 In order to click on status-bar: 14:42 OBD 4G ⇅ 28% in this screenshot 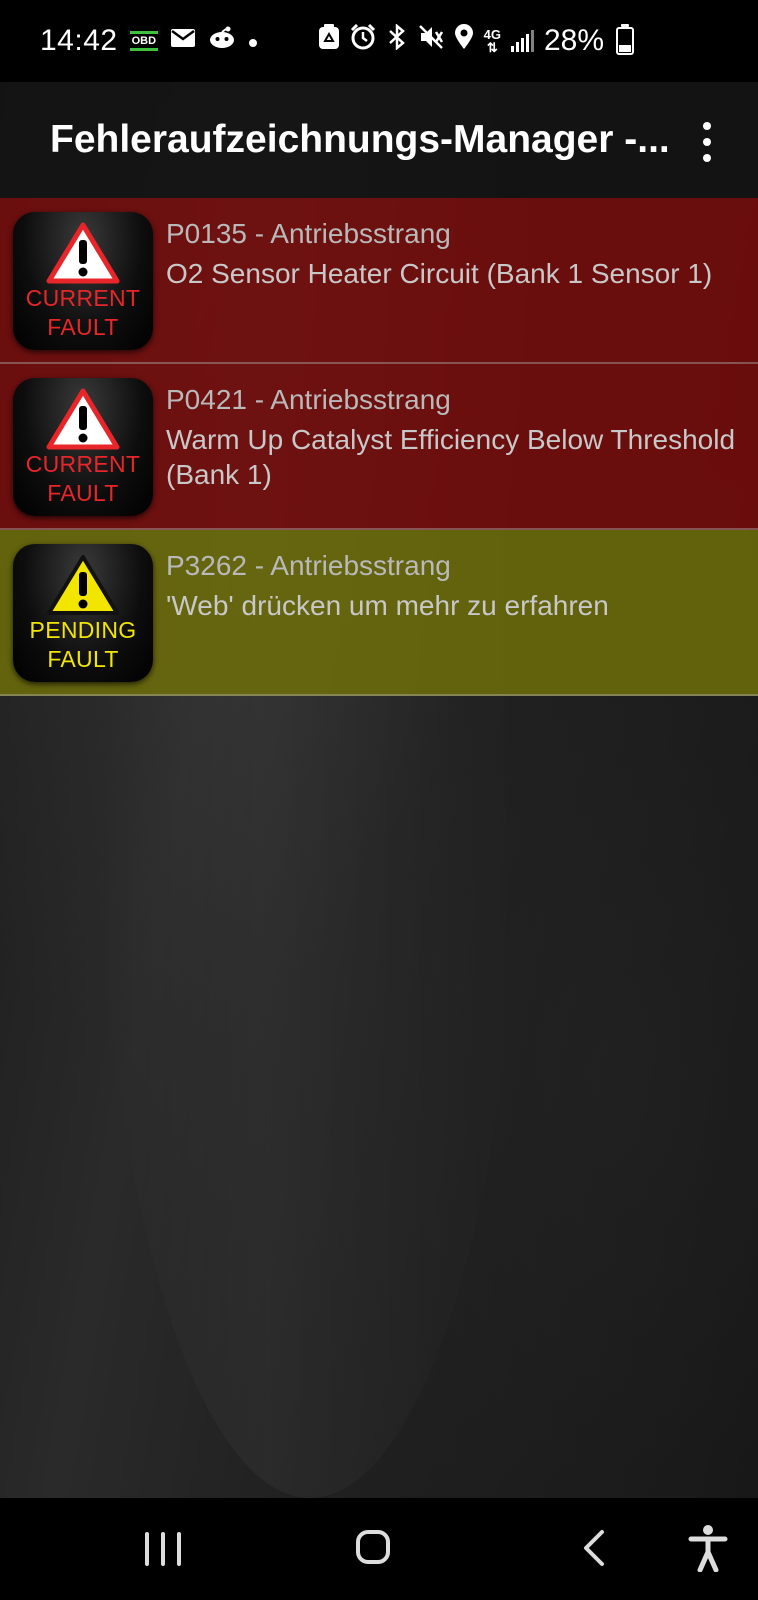, I will do `click(379, 41)`.